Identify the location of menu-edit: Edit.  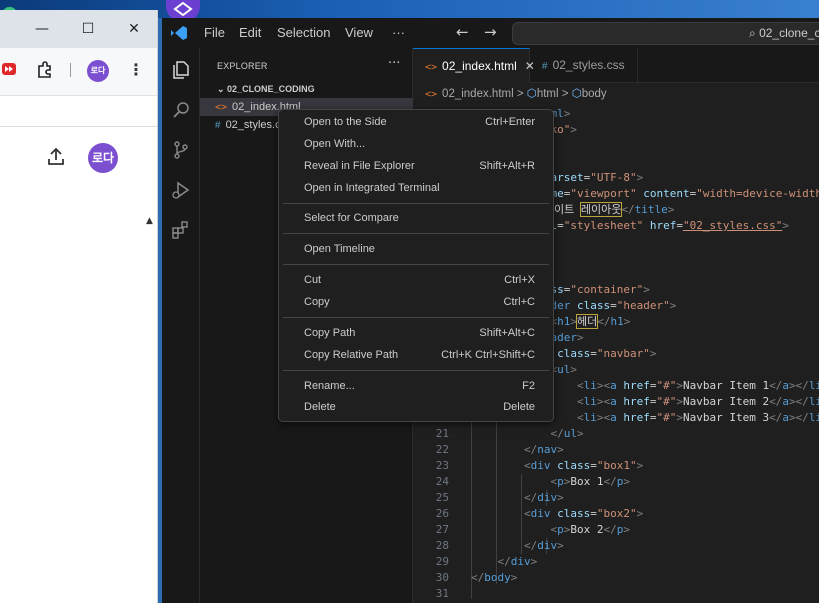
(250, 32).